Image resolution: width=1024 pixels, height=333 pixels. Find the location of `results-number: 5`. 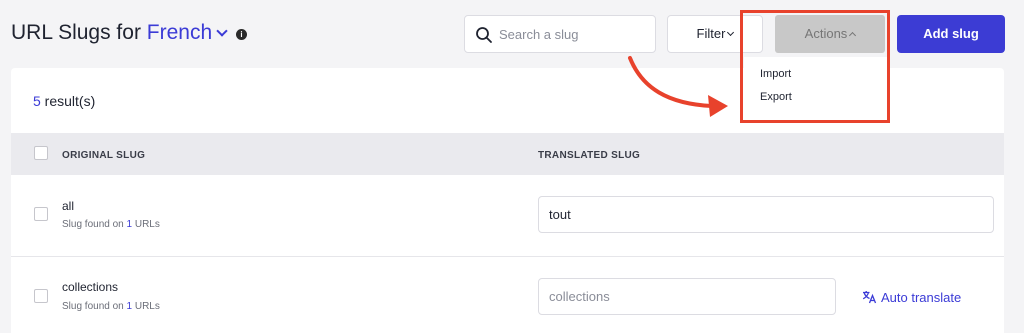

results-number: 5 is located at coordinates (37, 101).